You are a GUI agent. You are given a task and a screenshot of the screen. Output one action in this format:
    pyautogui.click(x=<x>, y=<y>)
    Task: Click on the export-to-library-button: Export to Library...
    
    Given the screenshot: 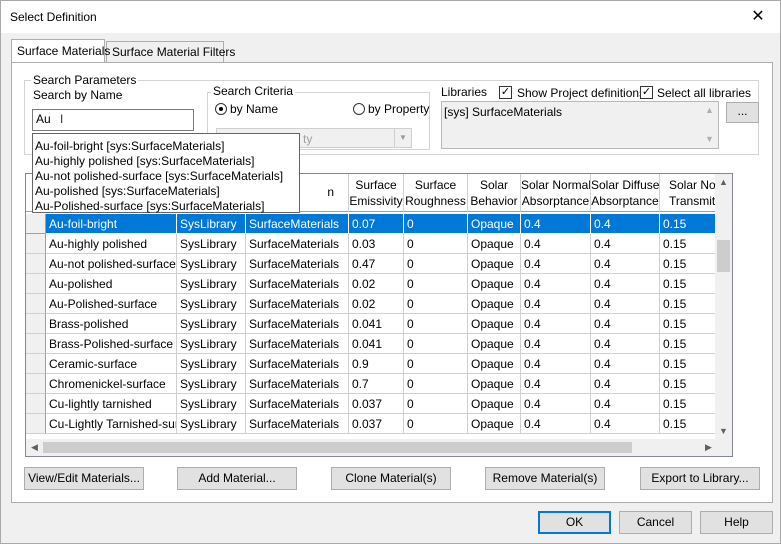 What is the action you would take?
    pyautogui.click(x=700, y=478)
    